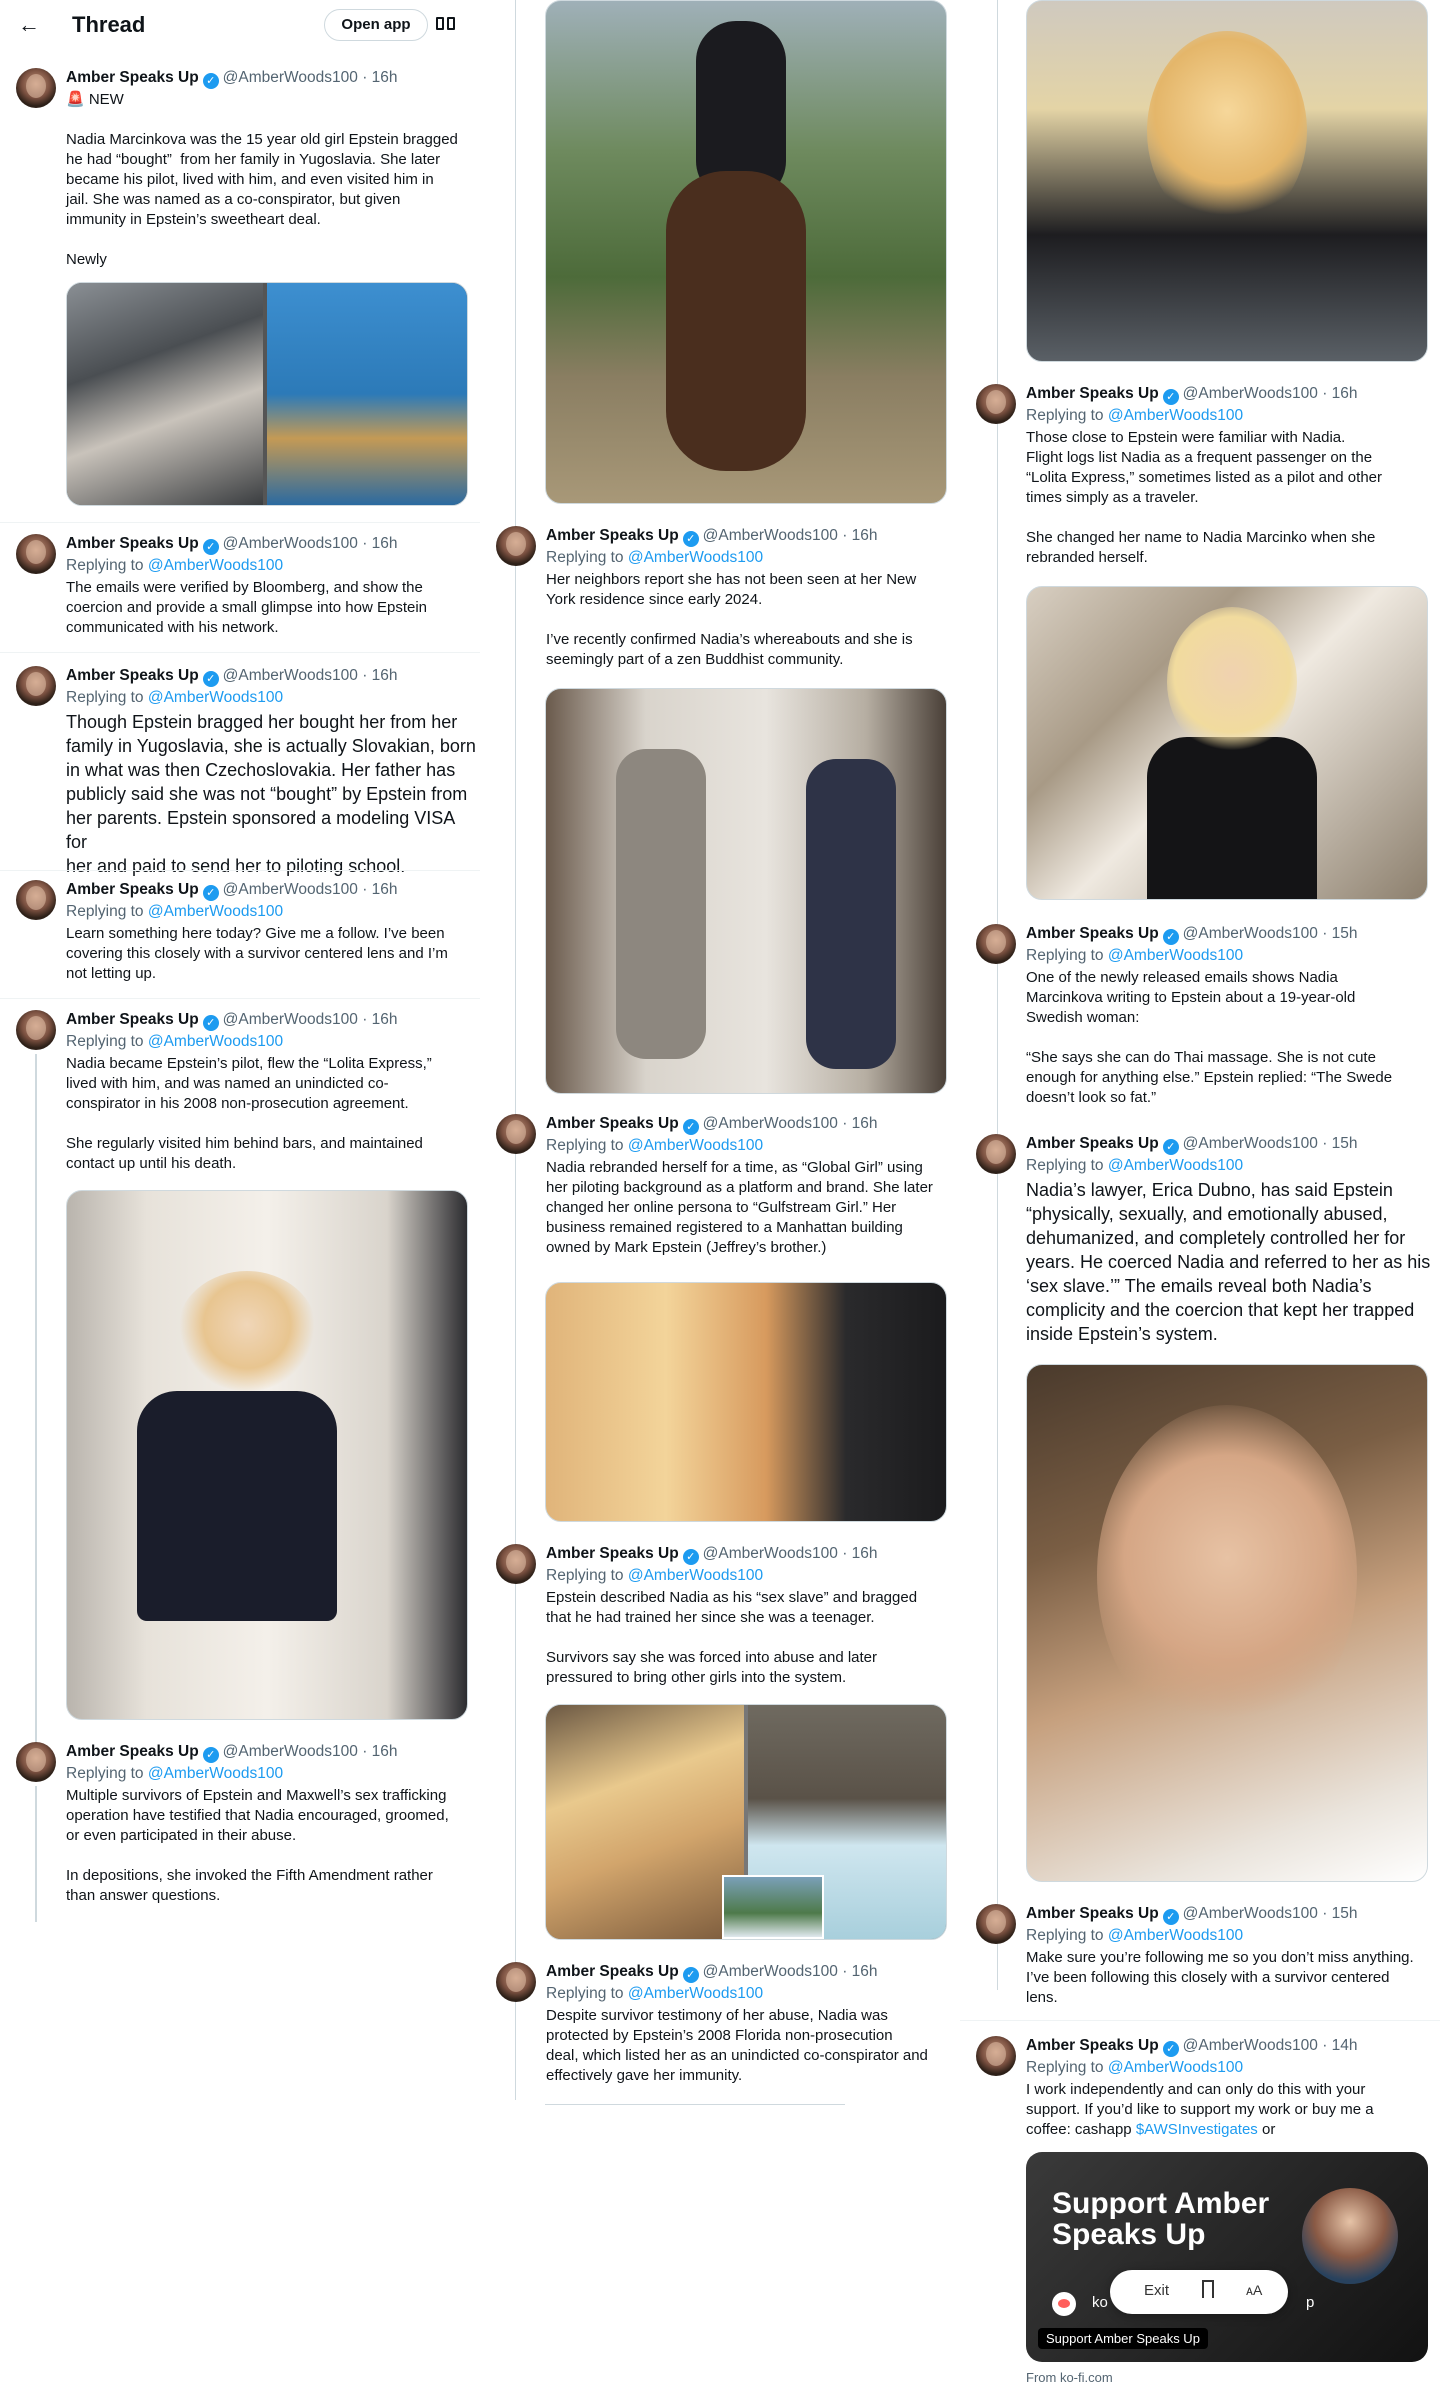 This screenshot has width=1440, height=2408. I want to click on photo-nadia, so click(645, 1822).